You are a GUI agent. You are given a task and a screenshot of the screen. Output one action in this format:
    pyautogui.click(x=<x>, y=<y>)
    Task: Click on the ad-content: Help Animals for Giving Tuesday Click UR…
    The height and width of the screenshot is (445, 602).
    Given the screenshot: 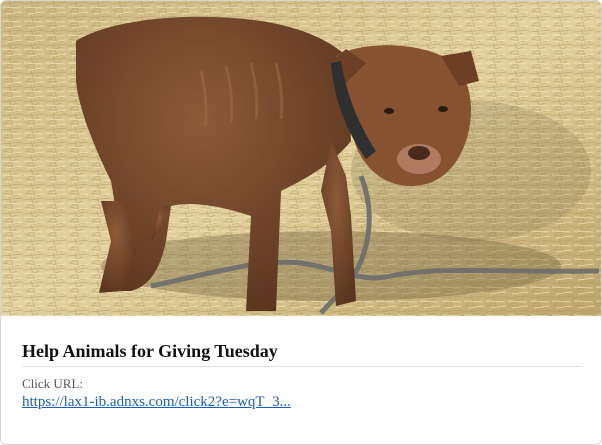 What is the action you would take?
    pyautogui.click(x=302, y=376)
    